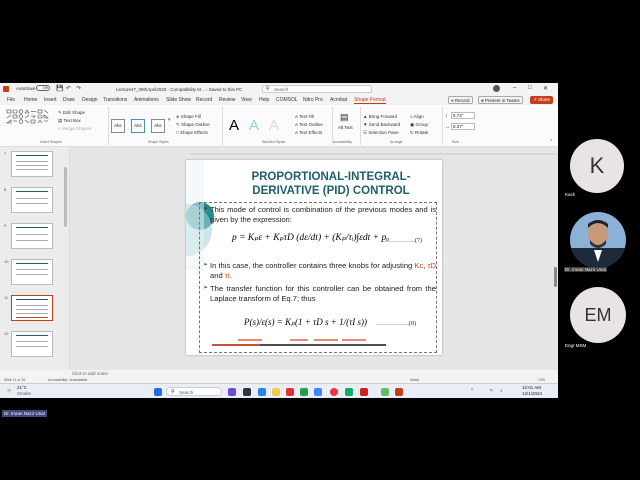 The image size is (640, 480). What do you see at coordinates (26, 88) in the screenshot?
I see `autosave-label: AutoSave` at bounding box center [26, 88].